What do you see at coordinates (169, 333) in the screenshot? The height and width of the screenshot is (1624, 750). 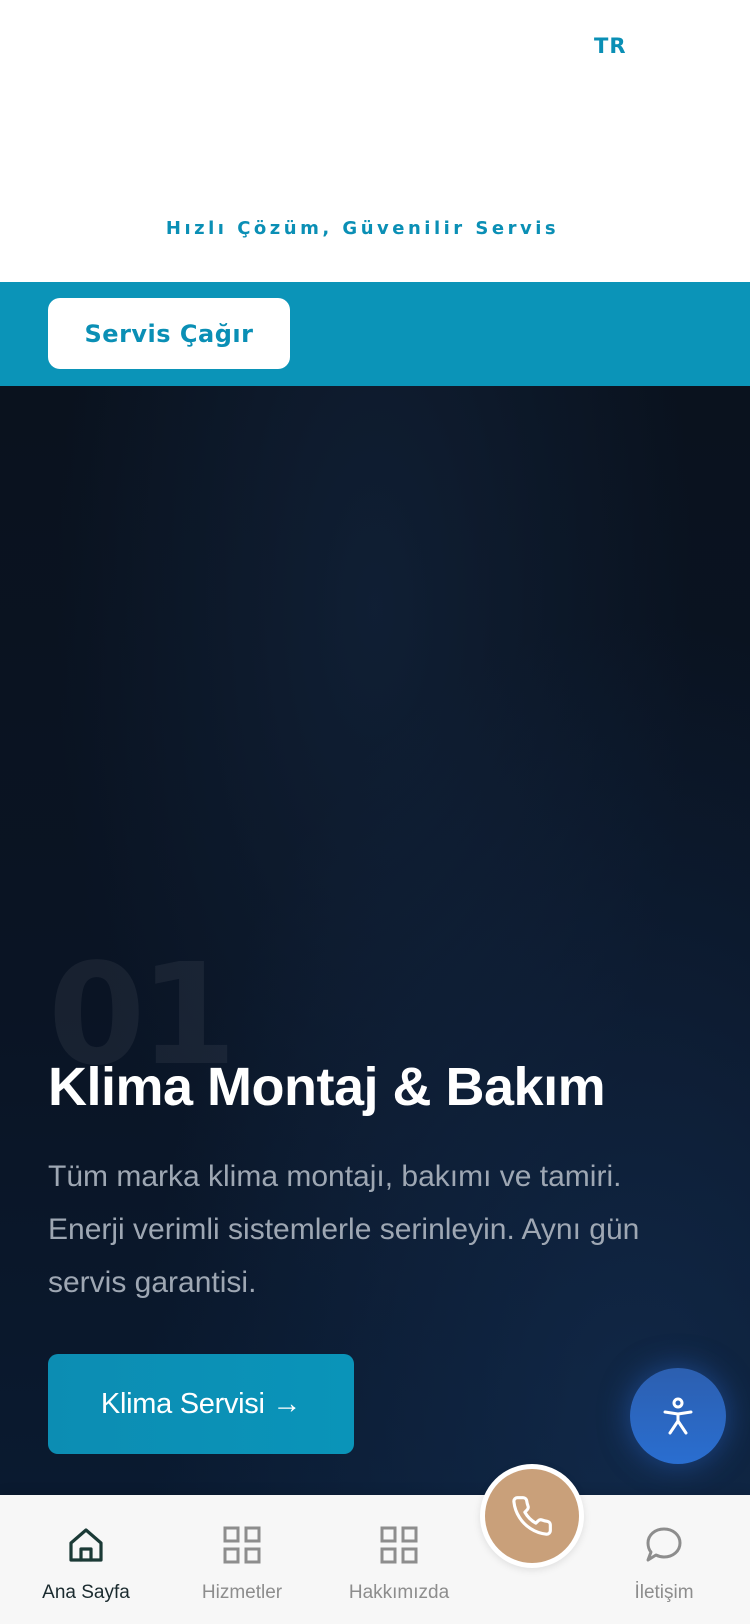 I see `call-service-button: Servis Çağır` at bounding box center [169, 333].